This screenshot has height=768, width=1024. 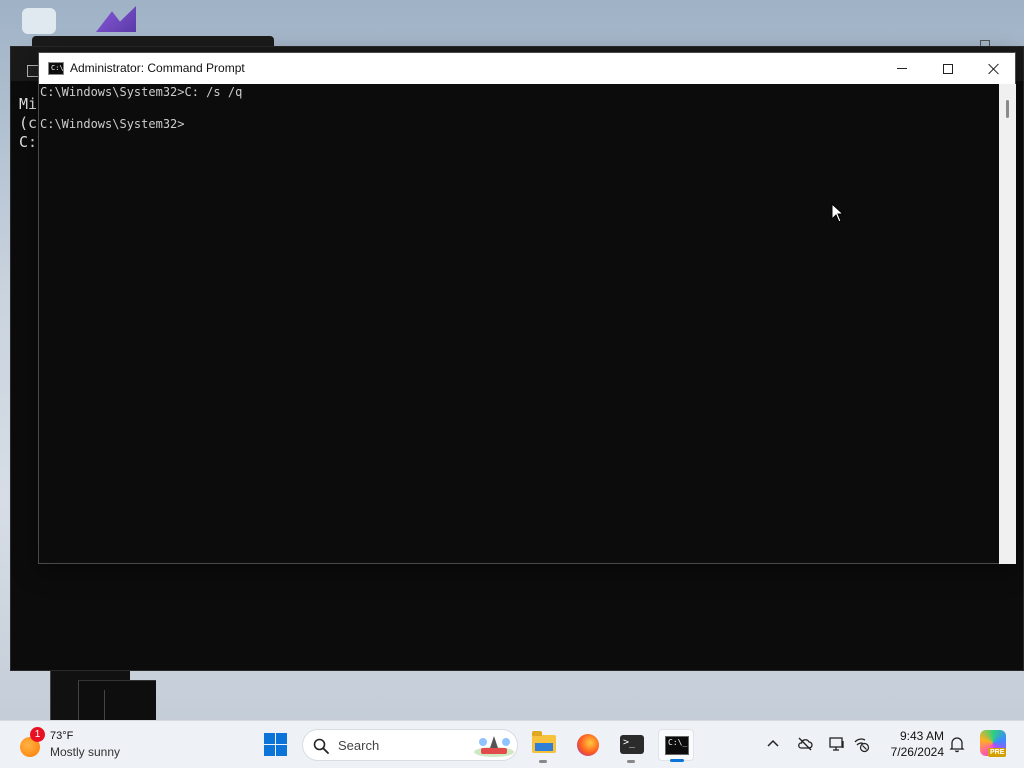 I want to click on minimize-icon, so click(x=902, y=68).